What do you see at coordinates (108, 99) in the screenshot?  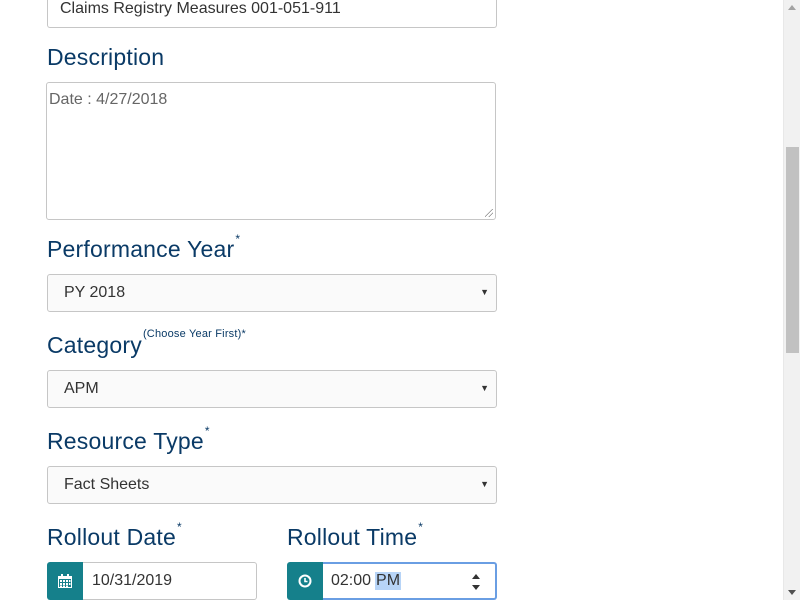 I see `description-value: Date : 4/27/2018` at bounding box center [108, 99].